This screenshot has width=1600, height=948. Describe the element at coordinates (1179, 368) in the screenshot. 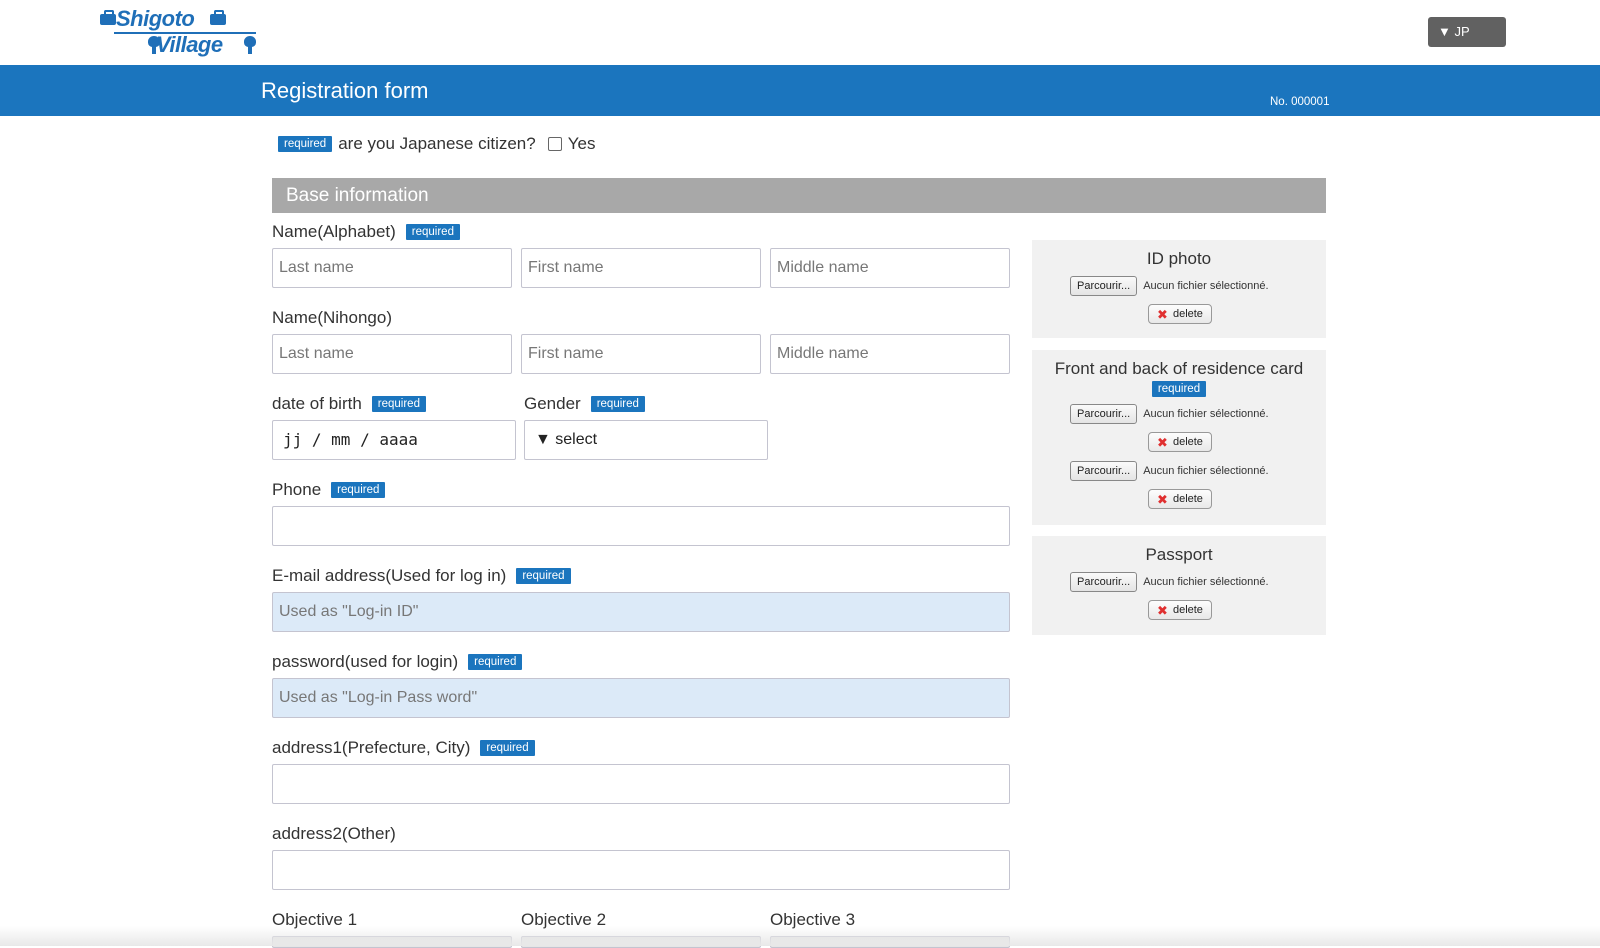

I see `residence-card-title: Front and back of residence card` at that location.